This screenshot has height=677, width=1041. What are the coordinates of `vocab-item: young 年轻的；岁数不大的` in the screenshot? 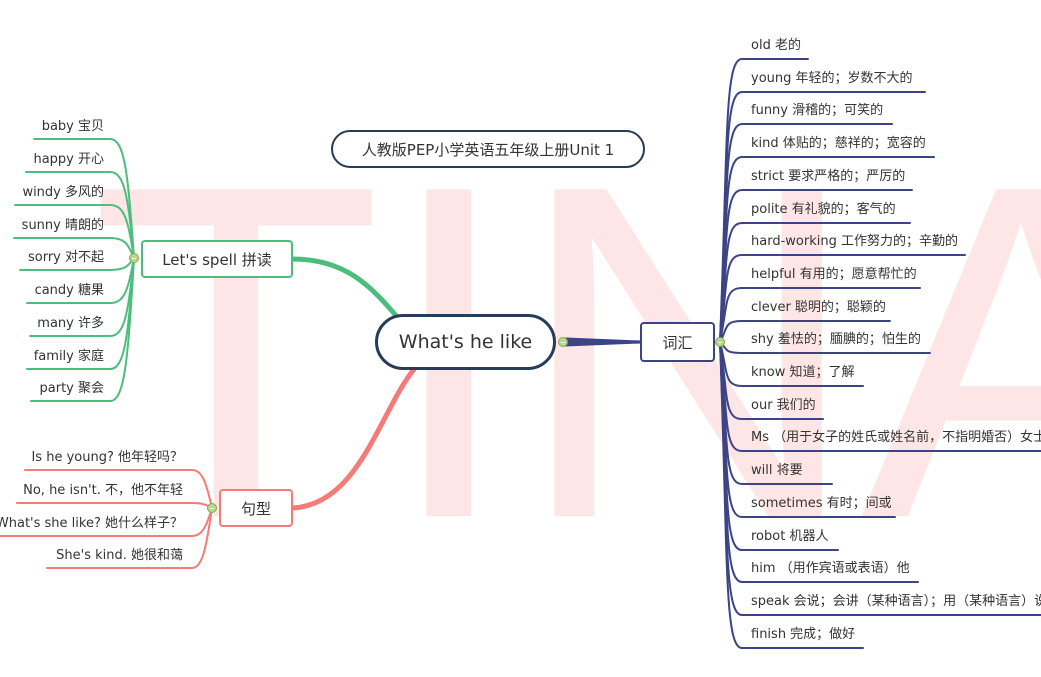 It's located at (832, 79).